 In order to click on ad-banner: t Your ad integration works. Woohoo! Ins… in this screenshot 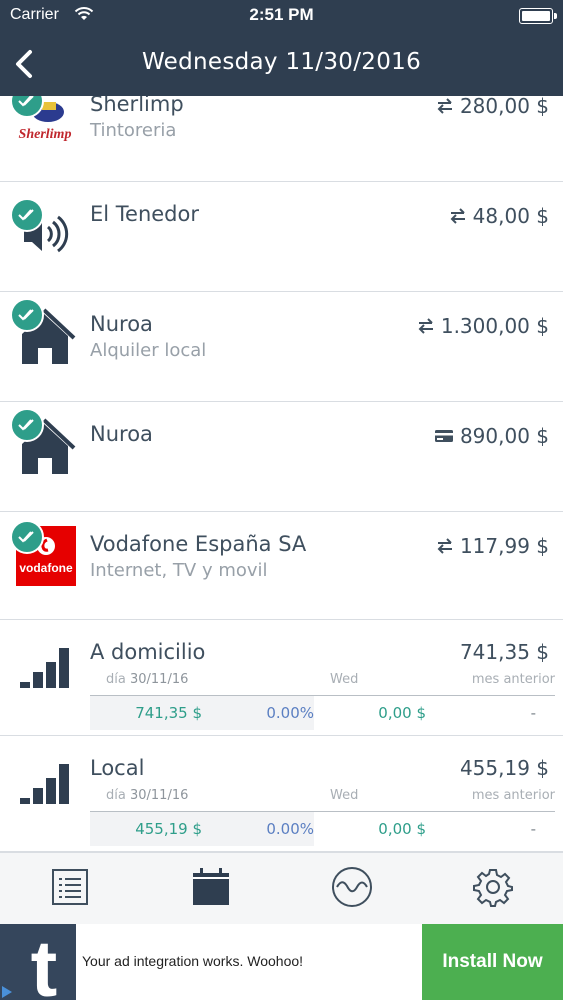, I will do `click(281, 962)`.